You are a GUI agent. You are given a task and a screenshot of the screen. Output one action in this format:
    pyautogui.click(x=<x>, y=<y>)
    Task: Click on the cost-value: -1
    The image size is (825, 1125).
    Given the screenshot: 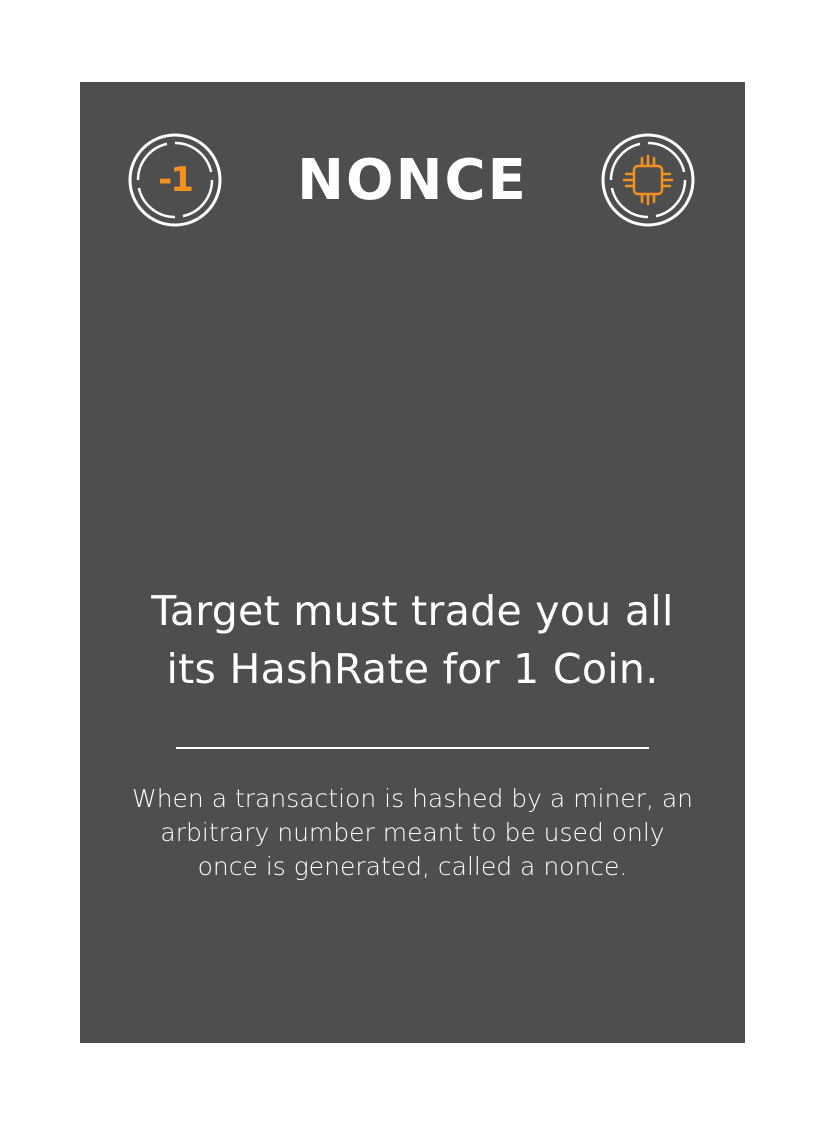 What is the action you would take?
    pyautogui.click(x=176, y=180)
    